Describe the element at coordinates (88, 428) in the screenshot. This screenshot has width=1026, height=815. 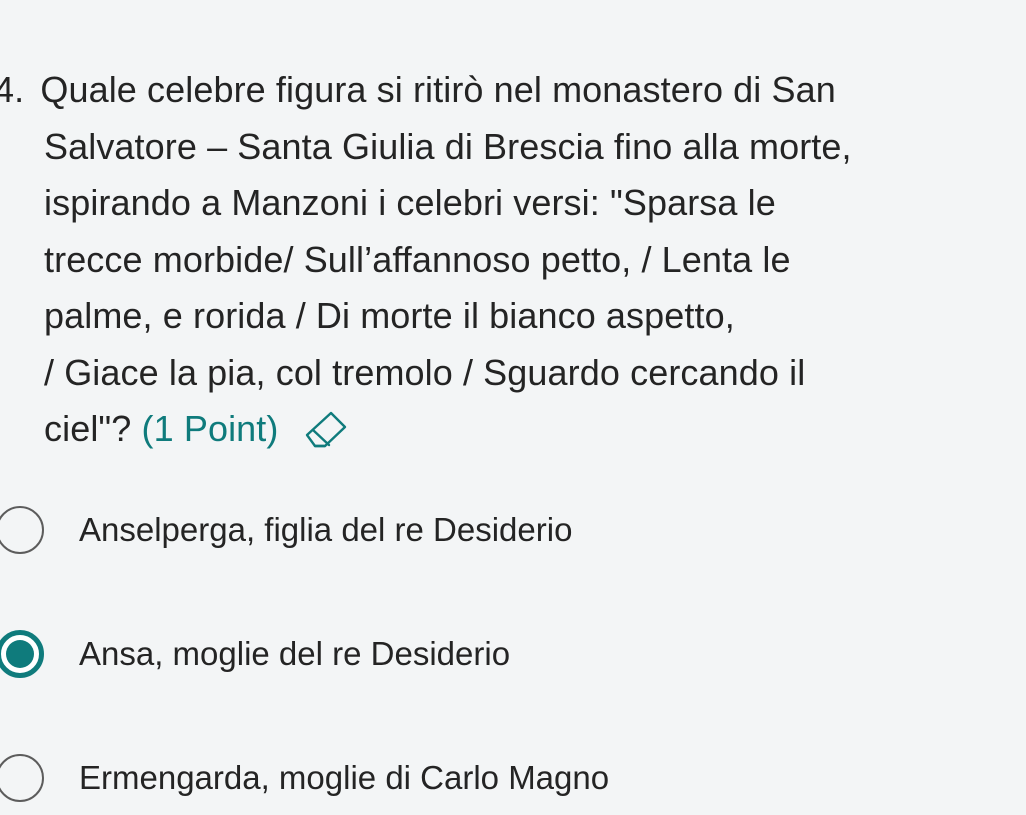
I see `question-line-7-text: ciel"?` at that location.